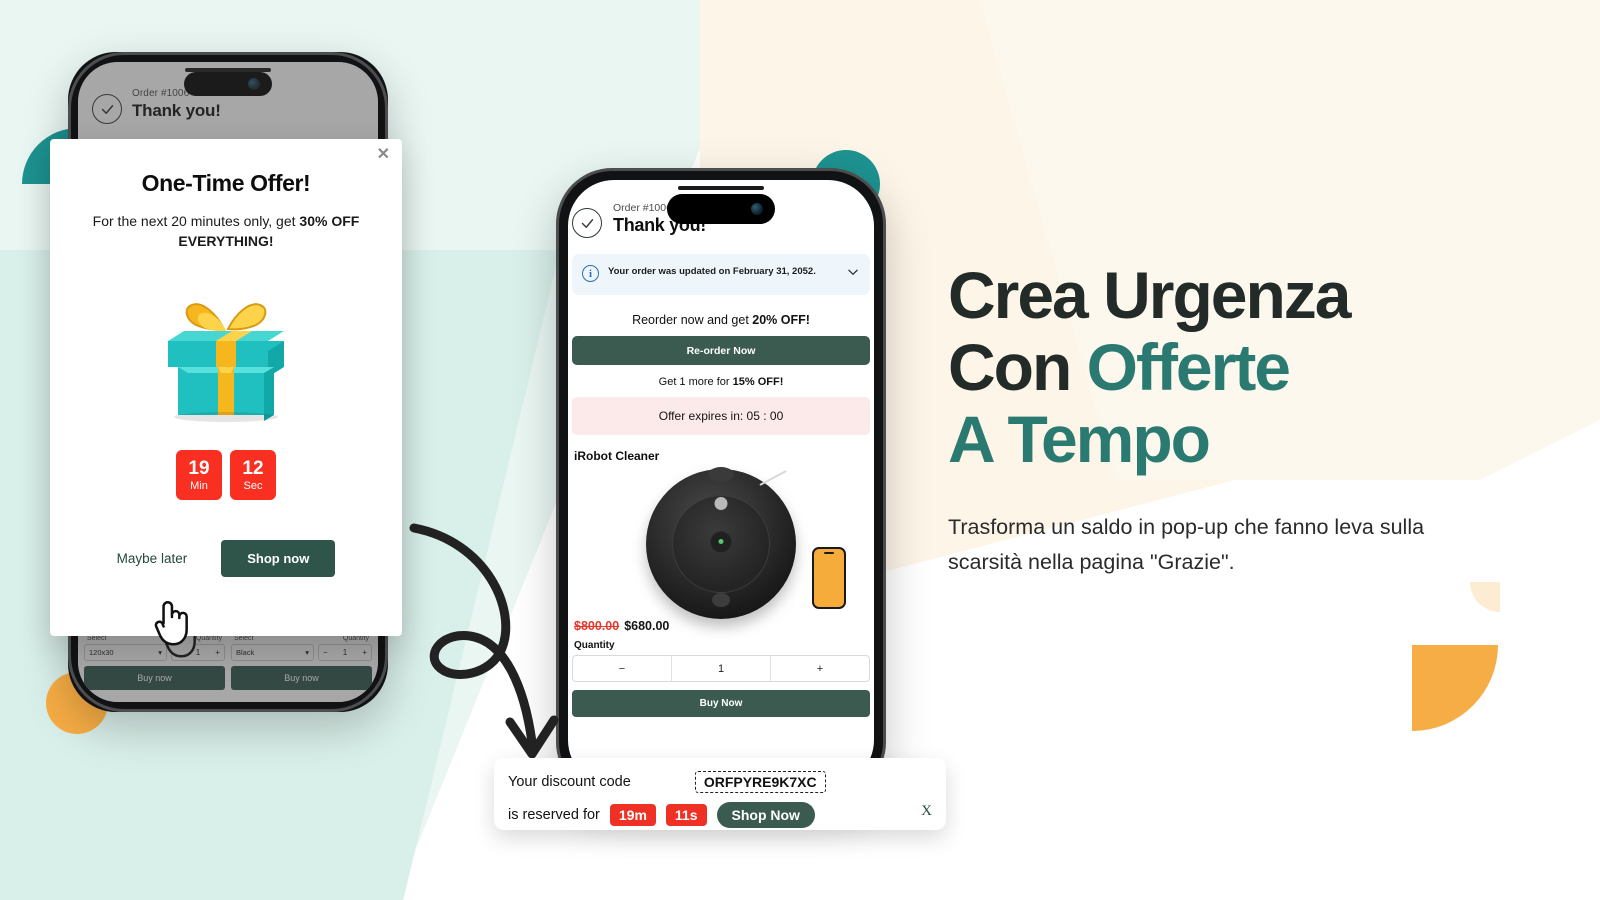 The image size is (1600, 900). Describe the element at coordinates (721, 474) in the screenshot. I see `robot-bumper` at that location.